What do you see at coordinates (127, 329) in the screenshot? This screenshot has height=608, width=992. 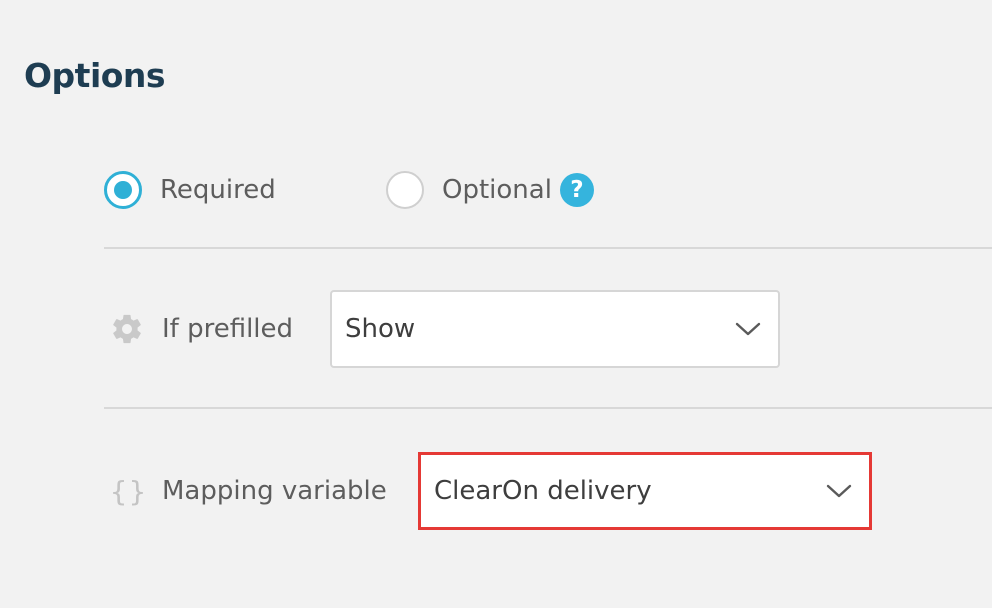 I see `gear-icon` at bounding box center [127, 329].